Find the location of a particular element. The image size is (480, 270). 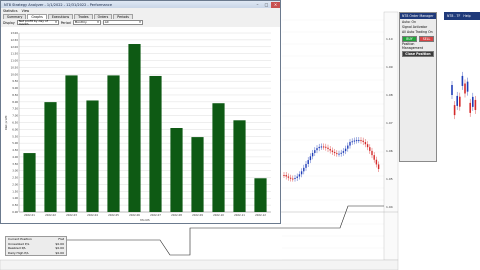

x-tick-label: 2022-02 is located at coordinates (50, 215).